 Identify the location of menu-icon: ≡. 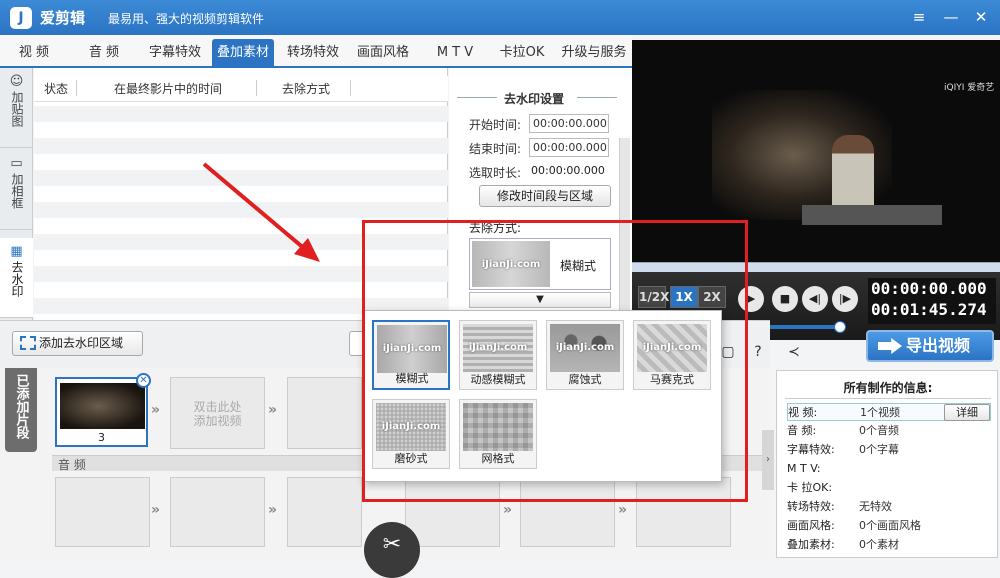
(919, 17).